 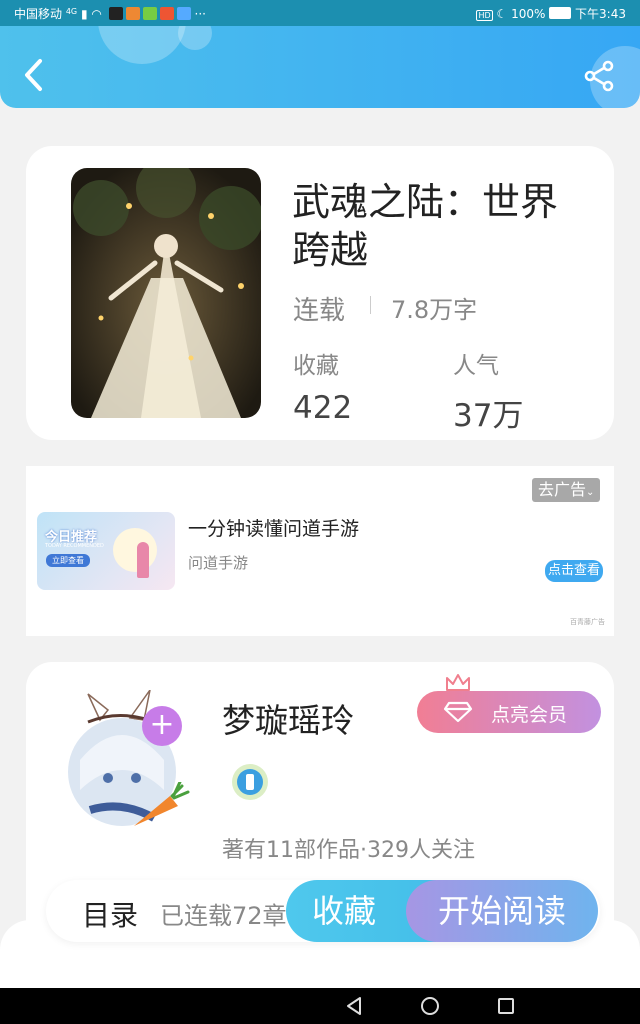 I want to click on ad-source: 问道手游, so click(x=218, y=563).